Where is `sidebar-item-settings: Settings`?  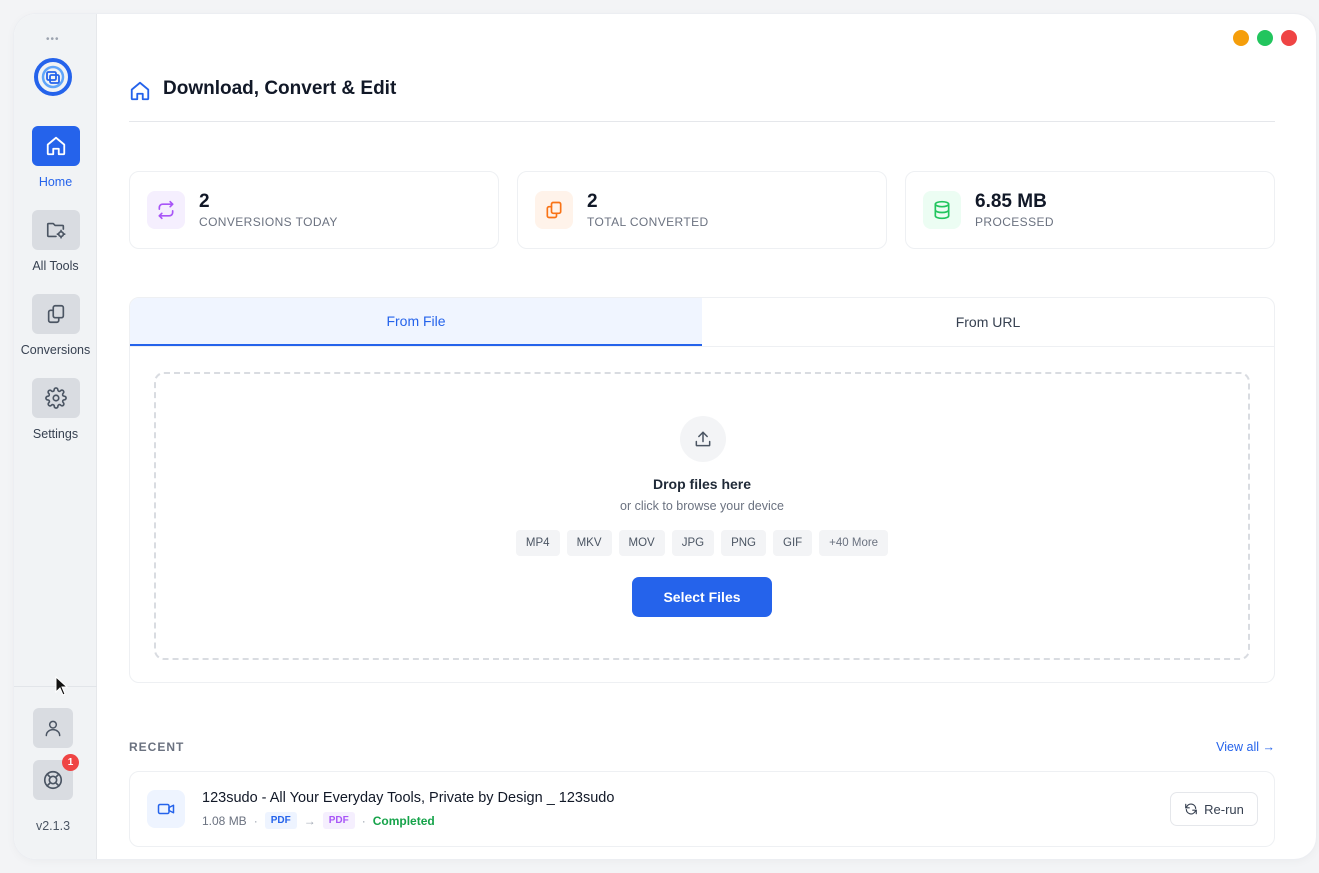
sidebar-item-settings: Settings is located at coordinates (55, 409).